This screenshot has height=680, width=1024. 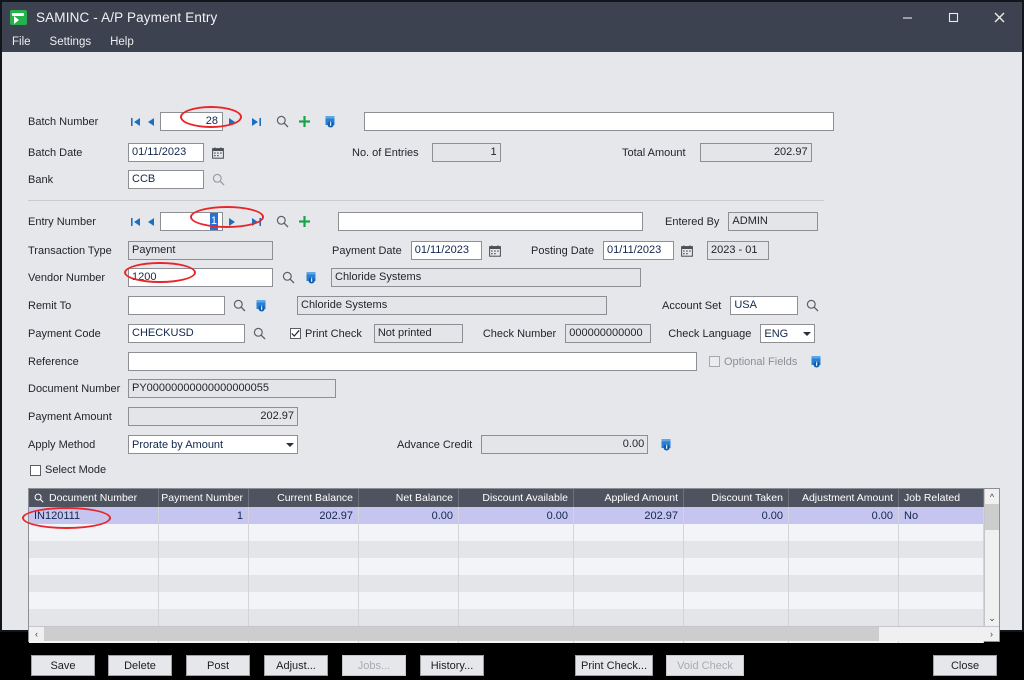 I want to click on payment-date-calendar-icon, so click(x=495, y=250).